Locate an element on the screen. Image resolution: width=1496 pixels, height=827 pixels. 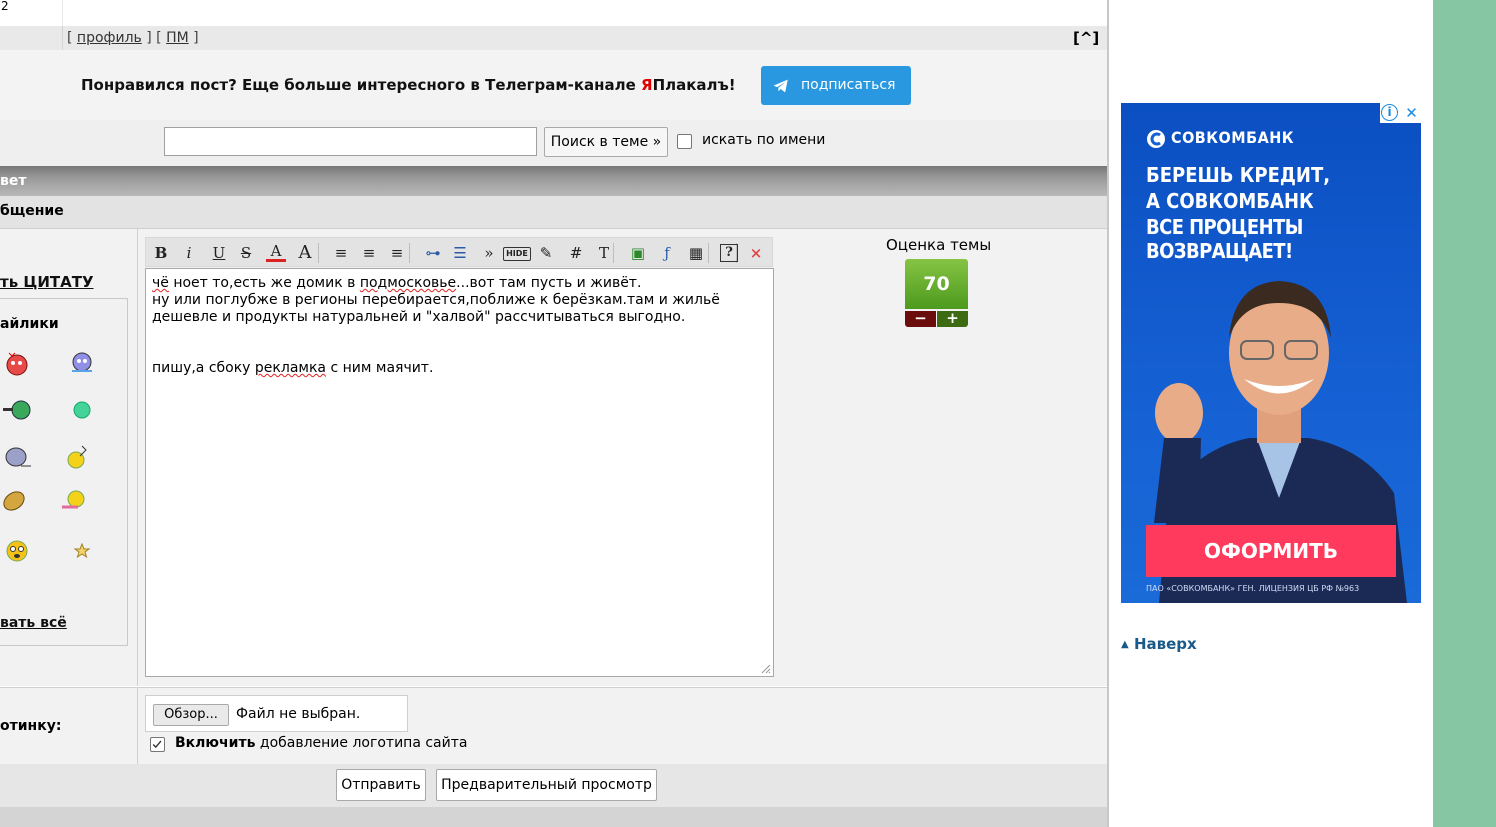
list-icon: ☰ is located at coordinates (460, 253).